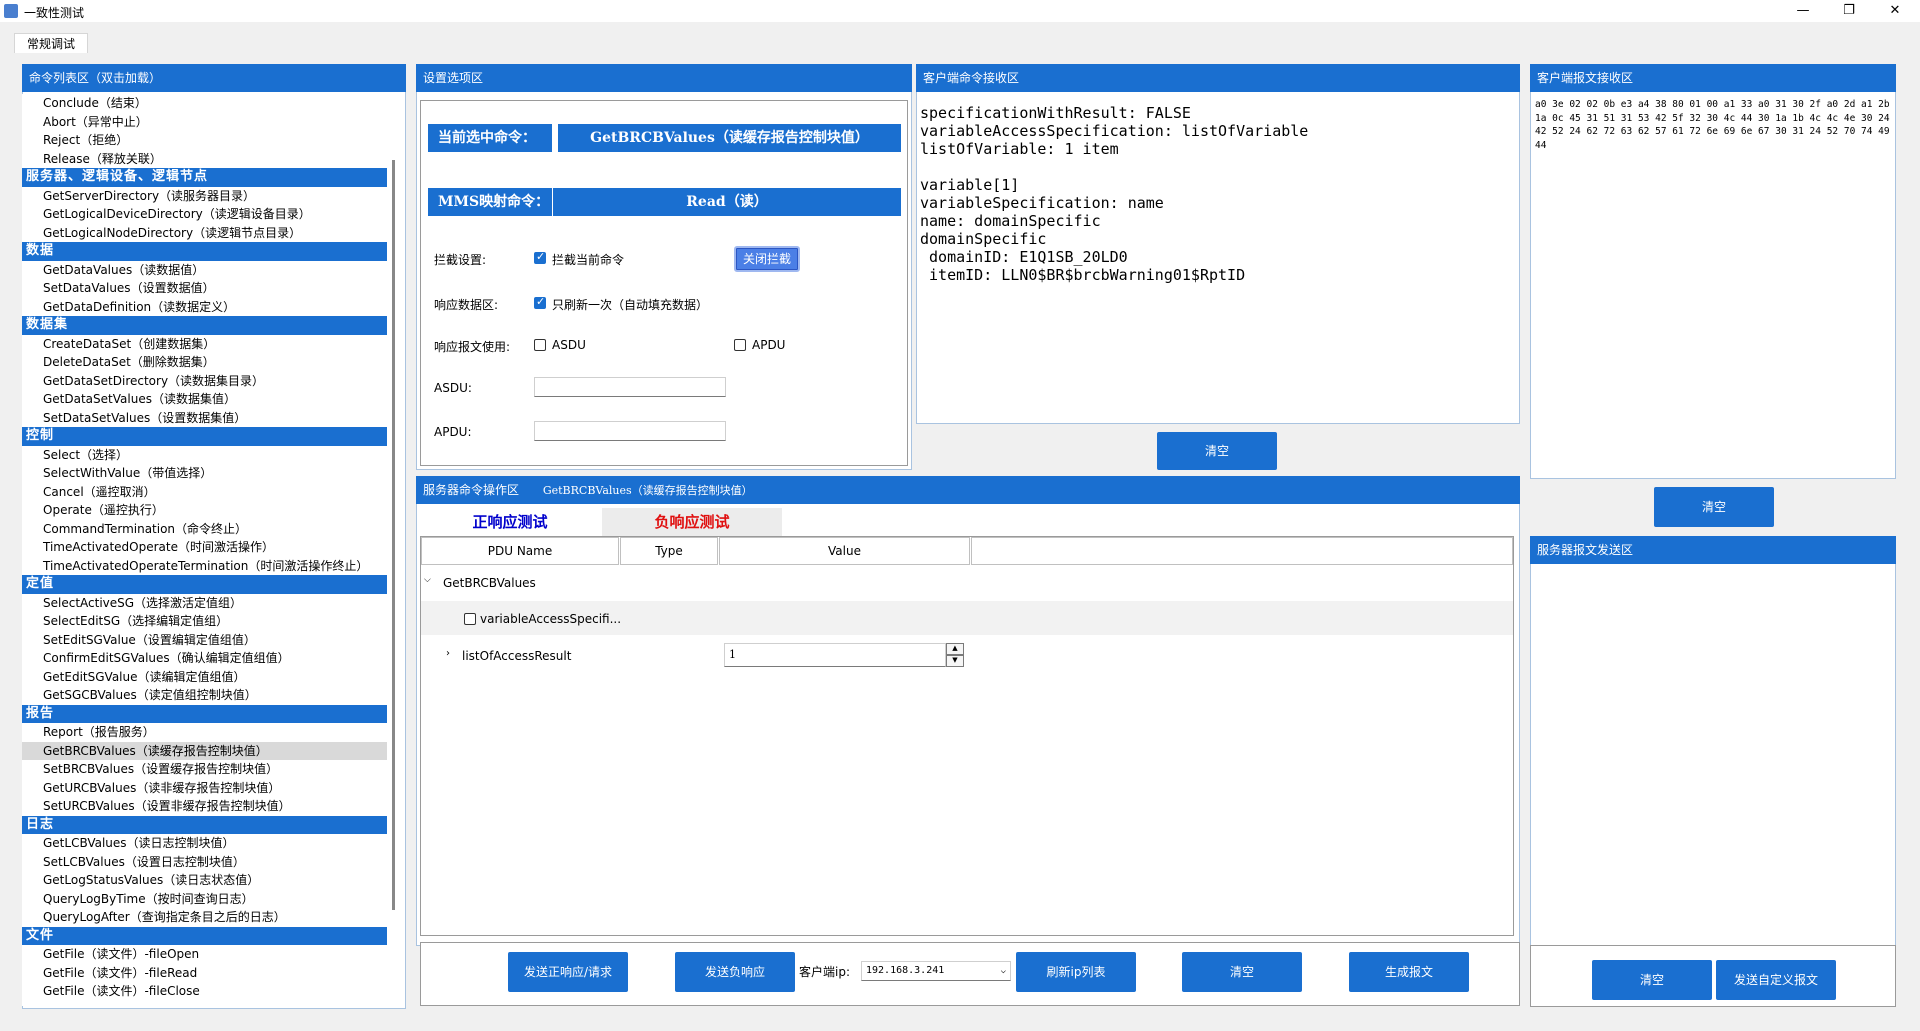 Image resolution: width=1920 pixels, height=1031 pixels. I want to click on tree-root-label: GetBRCBValues, so click(489, 583).